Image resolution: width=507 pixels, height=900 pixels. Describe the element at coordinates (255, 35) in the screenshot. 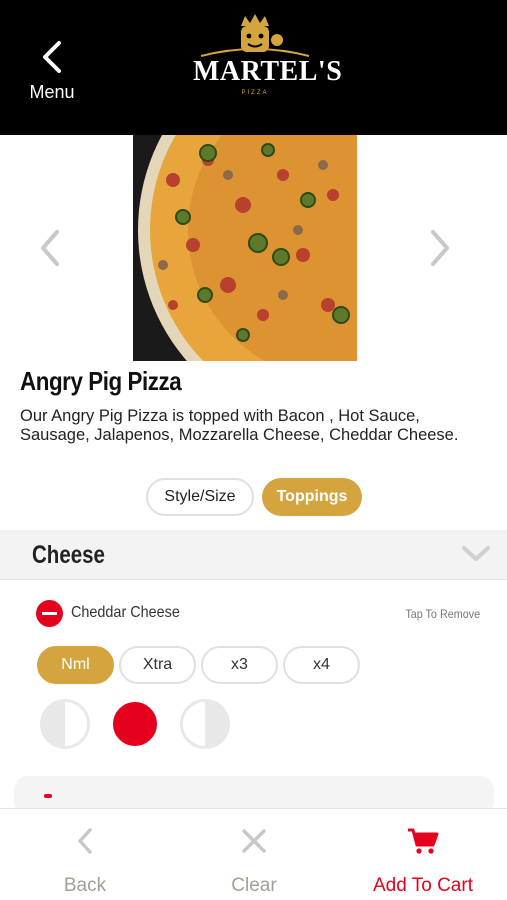

I see `king-mascot-icon` at that location.